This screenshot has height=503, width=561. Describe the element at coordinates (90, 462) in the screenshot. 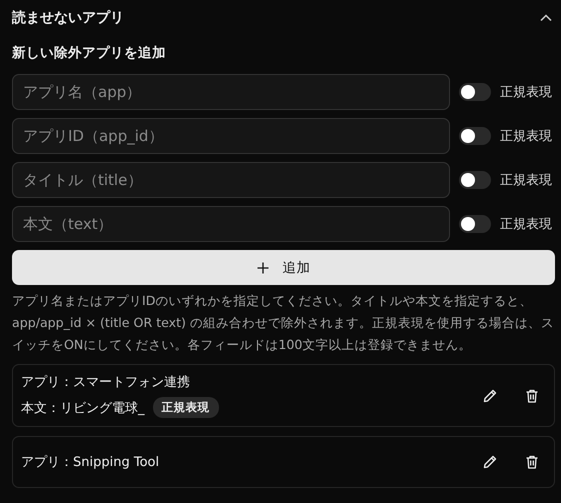

I see `rule-text: アプリ：Snipping Tool` at that location.